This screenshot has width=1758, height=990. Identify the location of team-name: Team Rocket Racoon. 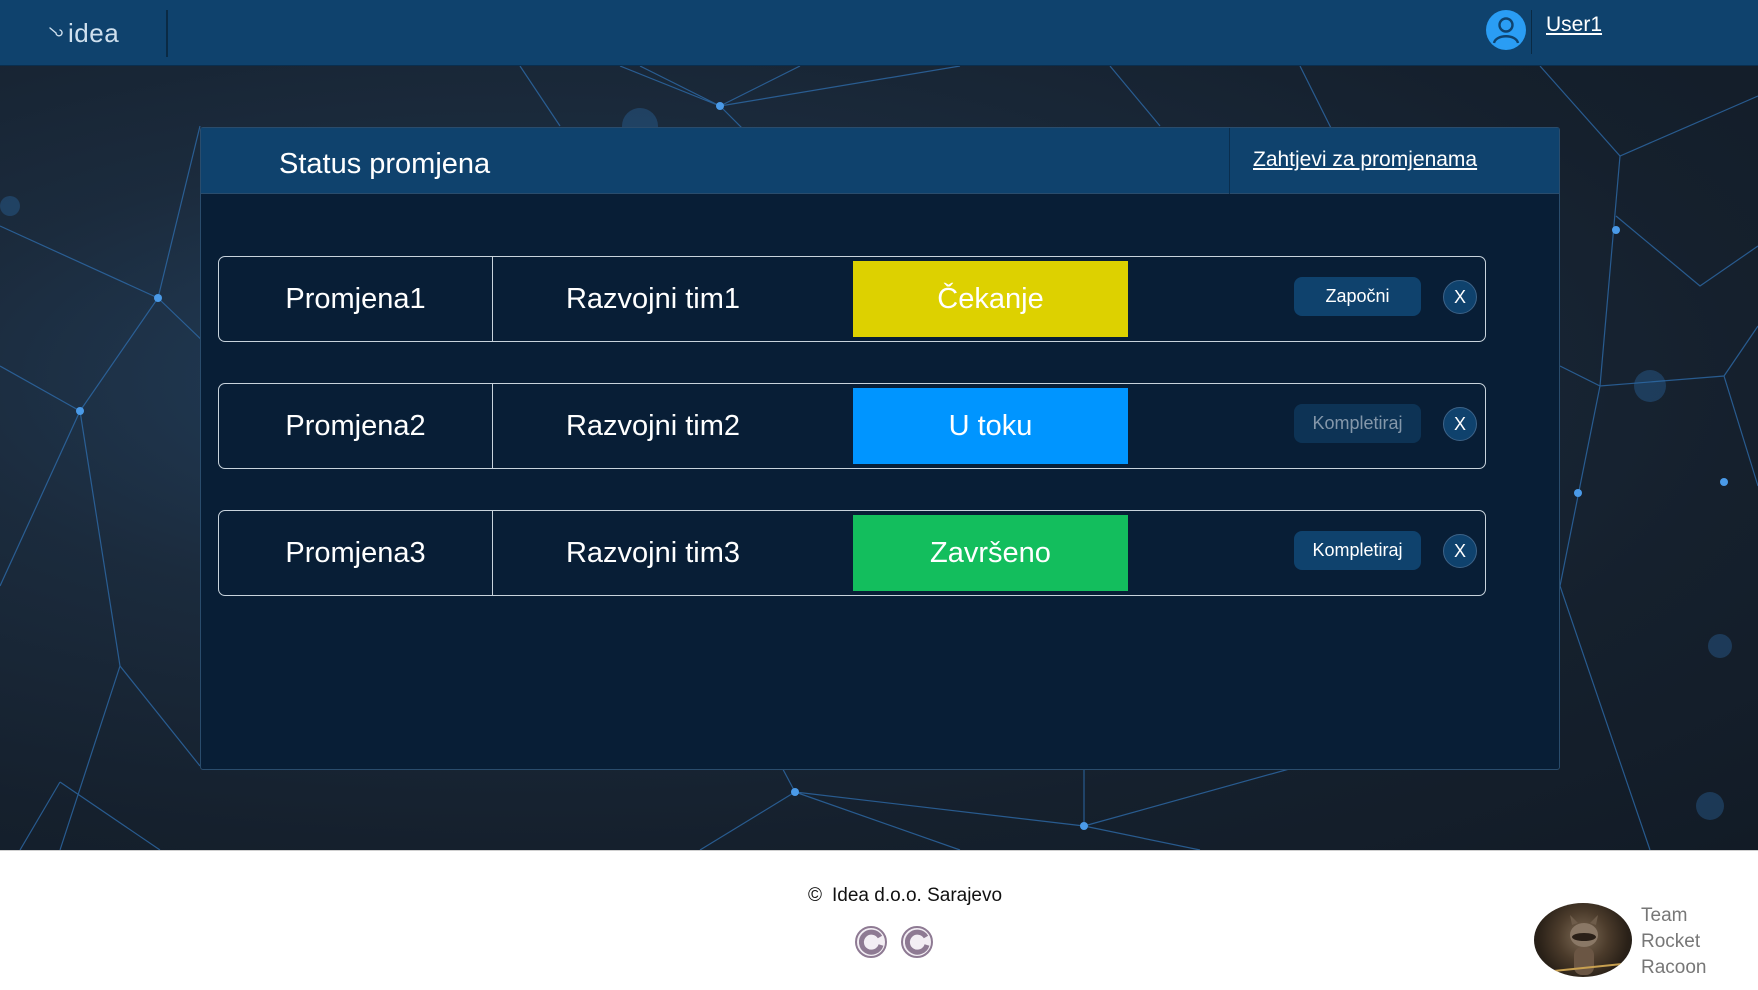
(1674, 942).